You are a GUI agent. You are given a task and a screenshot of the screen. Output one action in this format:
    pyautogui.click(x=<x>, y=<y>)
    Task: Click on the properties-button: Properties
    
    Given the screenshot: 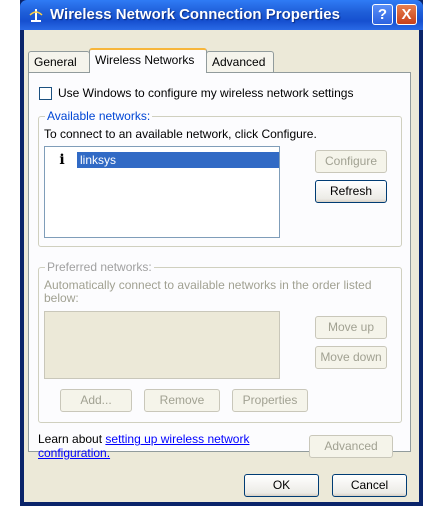 What is the action you would take?
    pyautogui.click(x=270, y=400)
    